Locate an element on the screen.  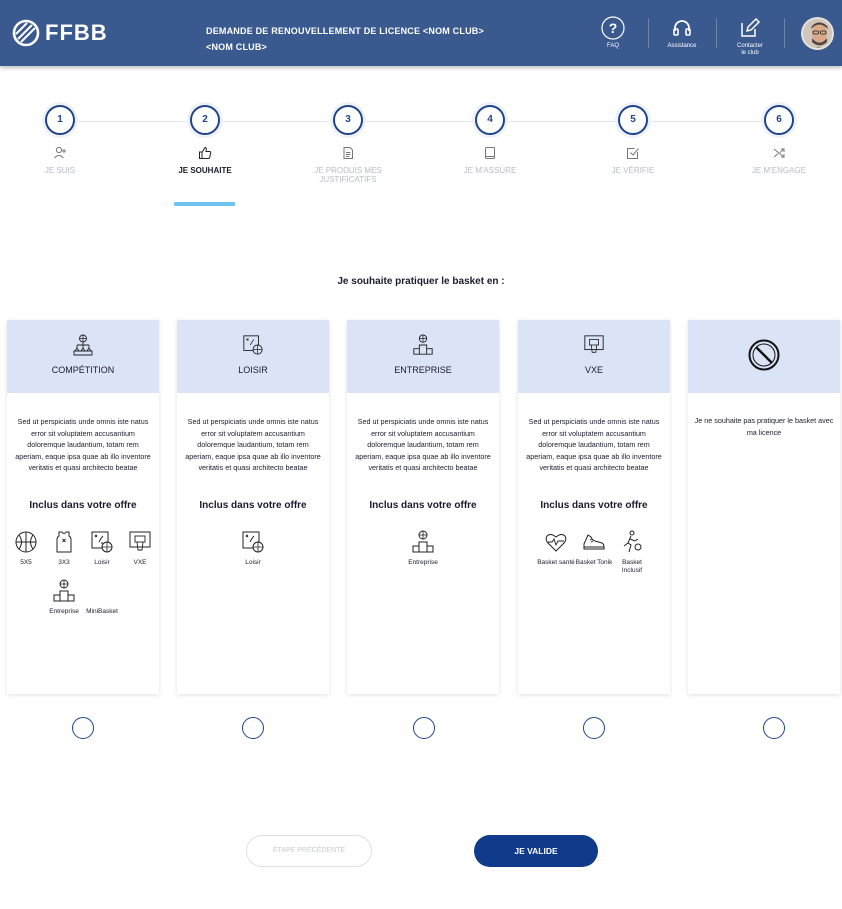
step-je-suis: 1 JE SUIS is located at coordinates (62, 140).